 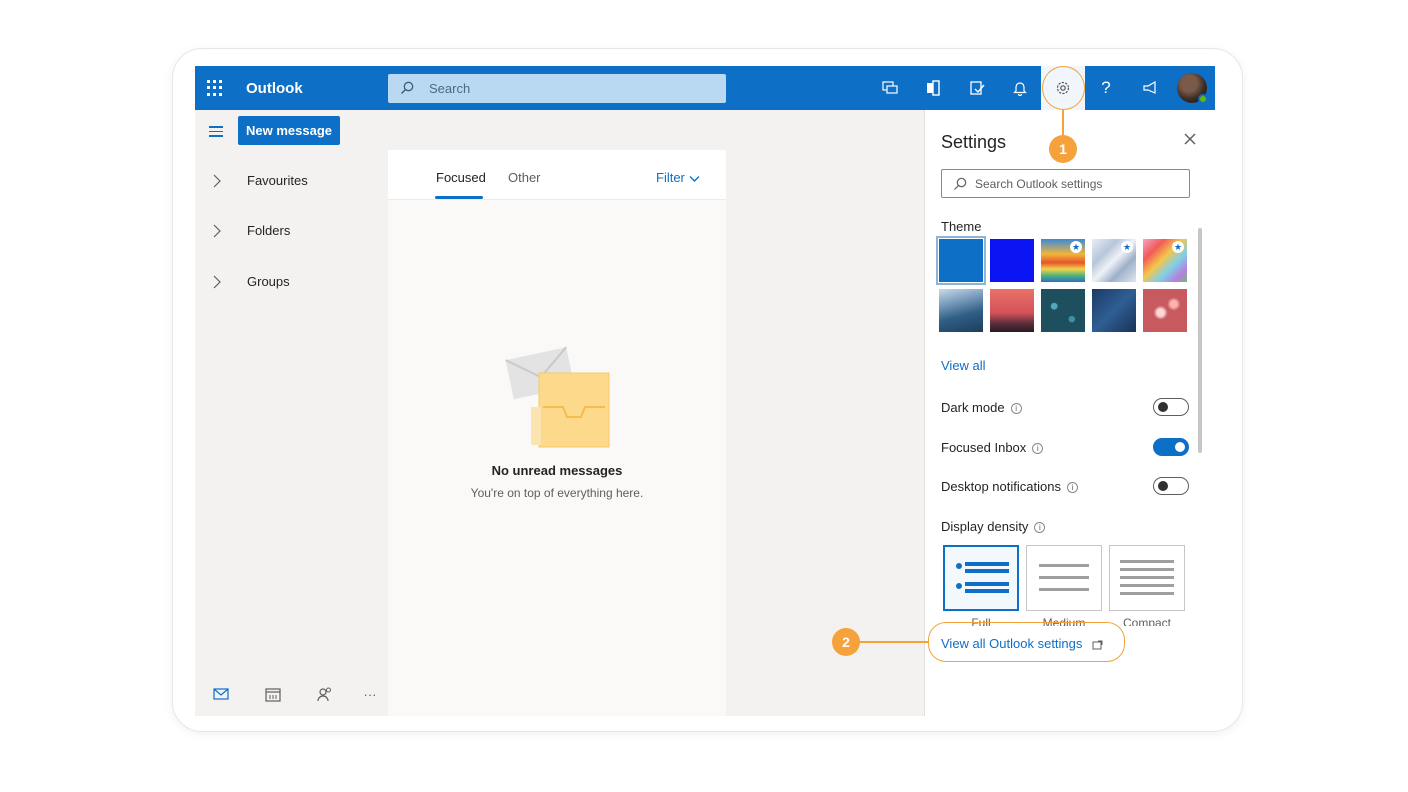 What do you see at coordinates (215, 88) in the screenshot?
I see `waffle-icon` at bounding box center [215, 88].